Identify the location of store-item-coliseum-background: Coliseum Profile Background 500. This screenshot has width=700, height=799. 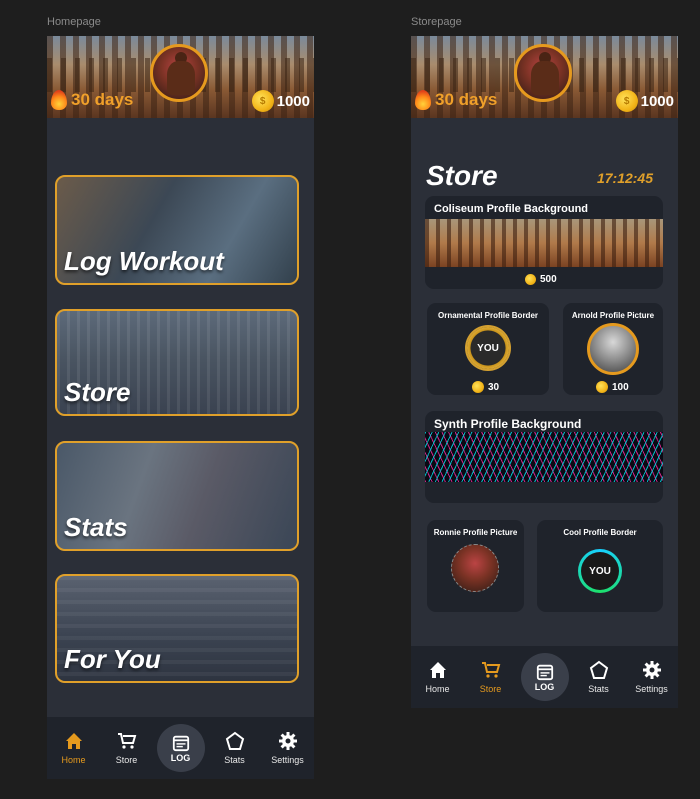
(544, 242).